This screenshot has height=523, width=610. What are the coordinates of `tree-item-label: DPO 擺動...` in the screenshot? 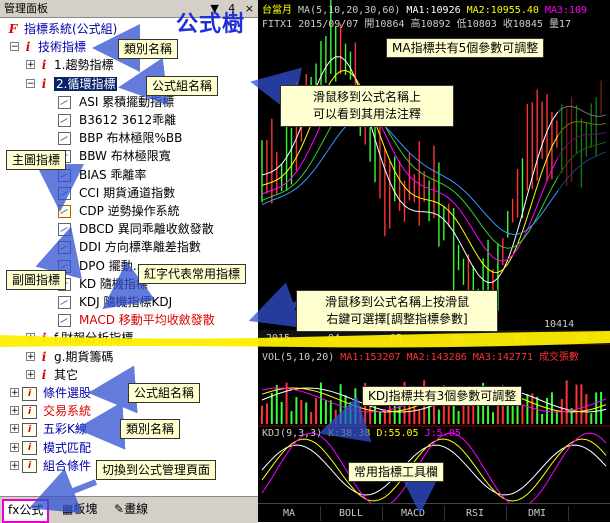 It's located at (112, 265).